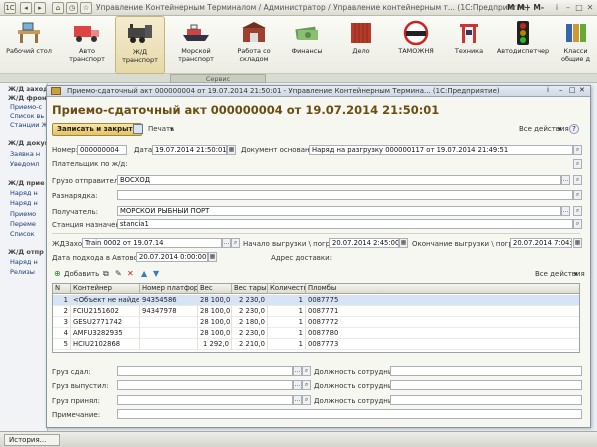 The width and height of the screenshot is (597, 447). What do you see at coordinates (442, 333) in the screenshot?
I see `table-cell: 0087780` at bounding box center [442, 333].